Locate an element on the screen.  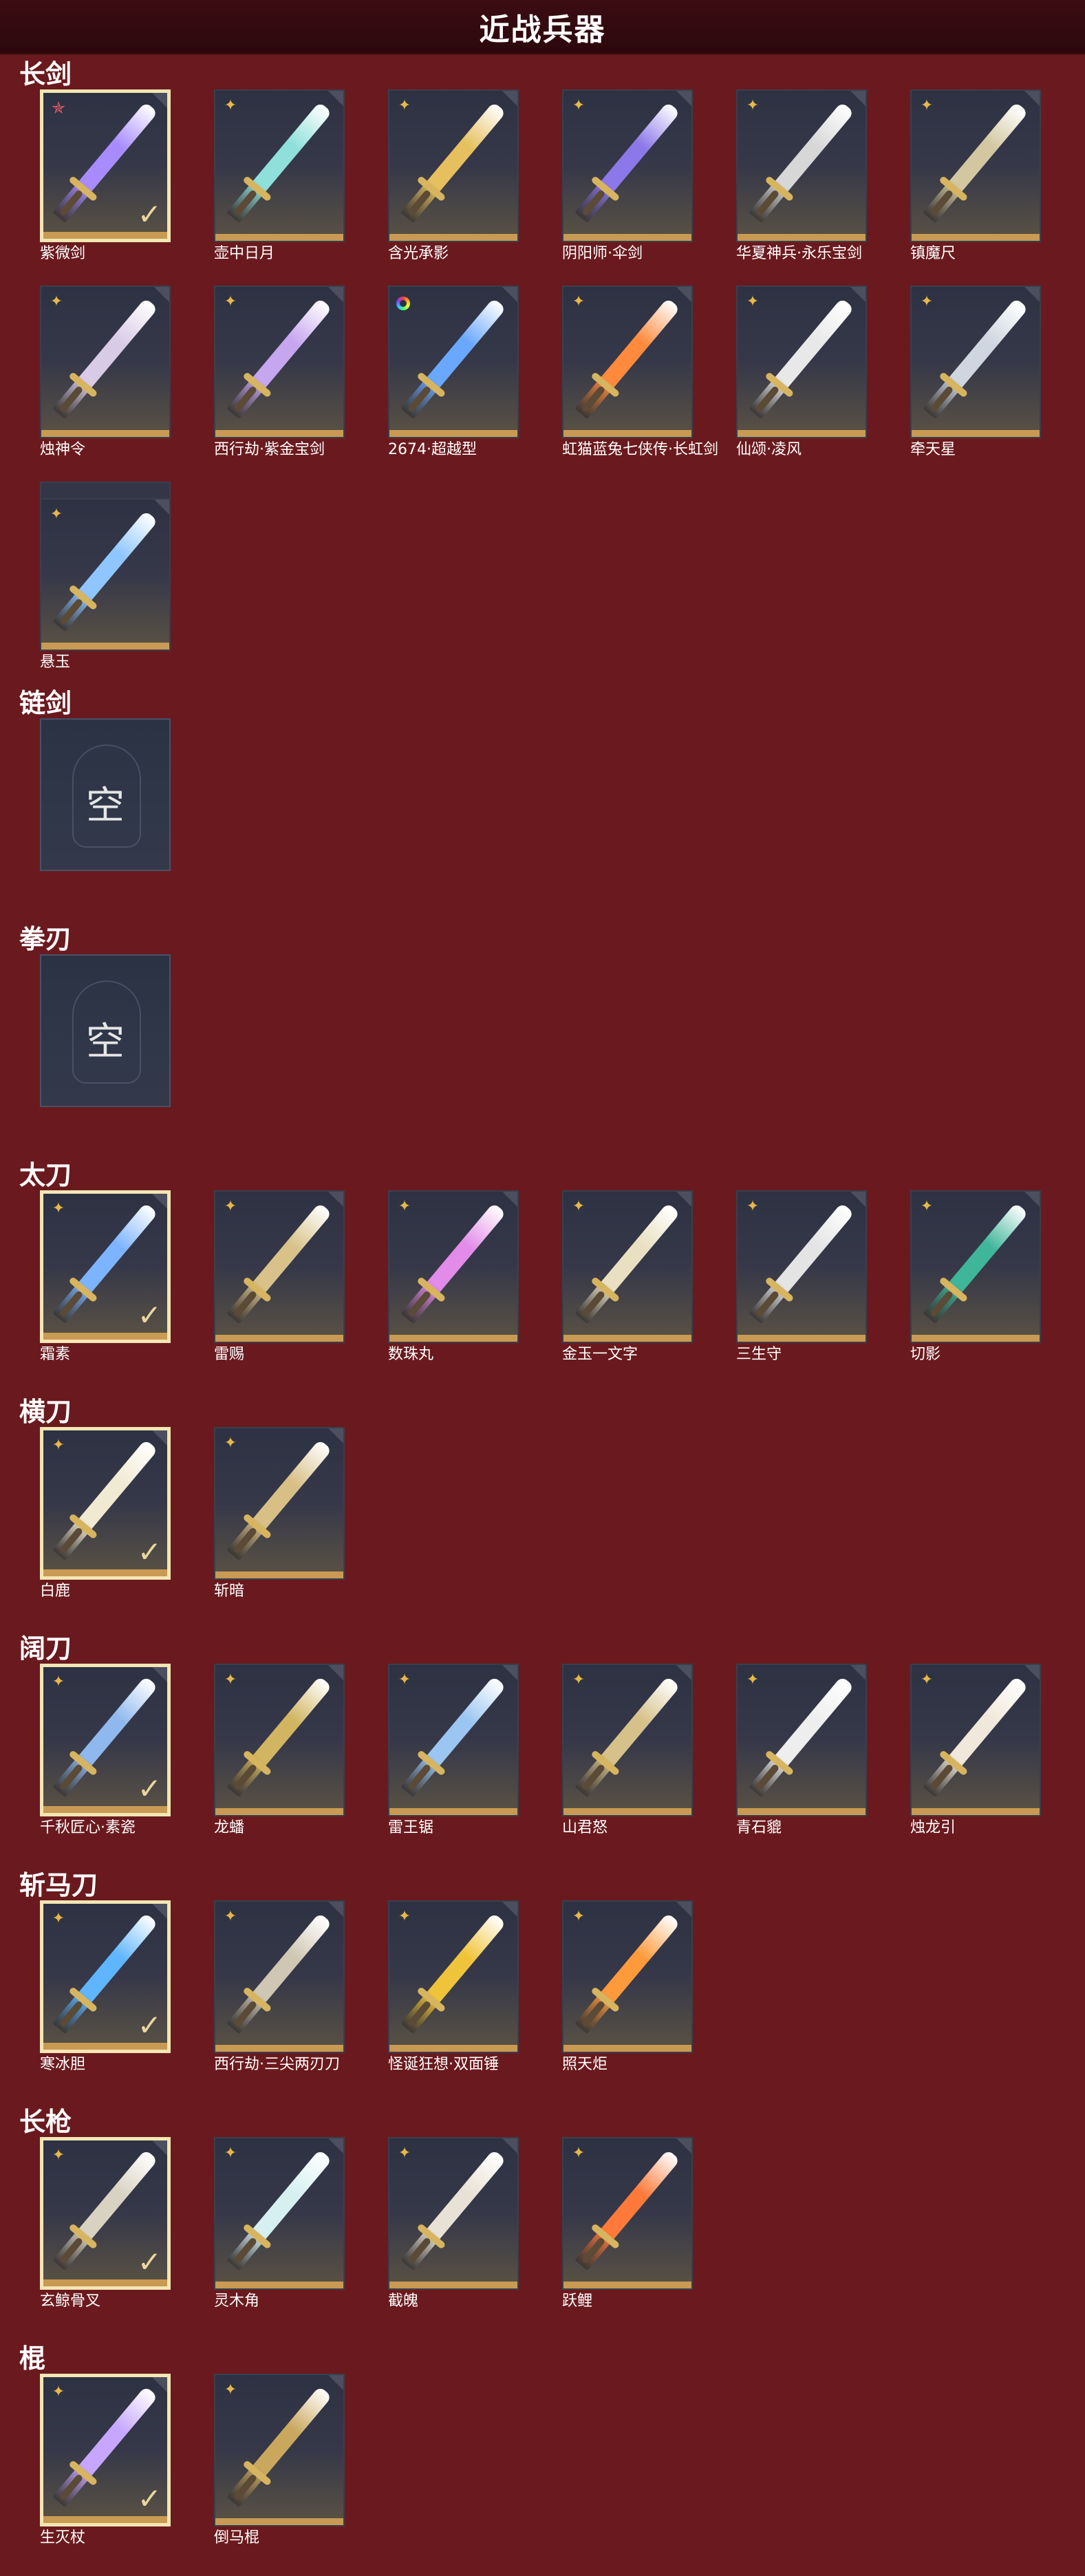
section-title: 斩马刀 is located at coordinates (58, 1885).